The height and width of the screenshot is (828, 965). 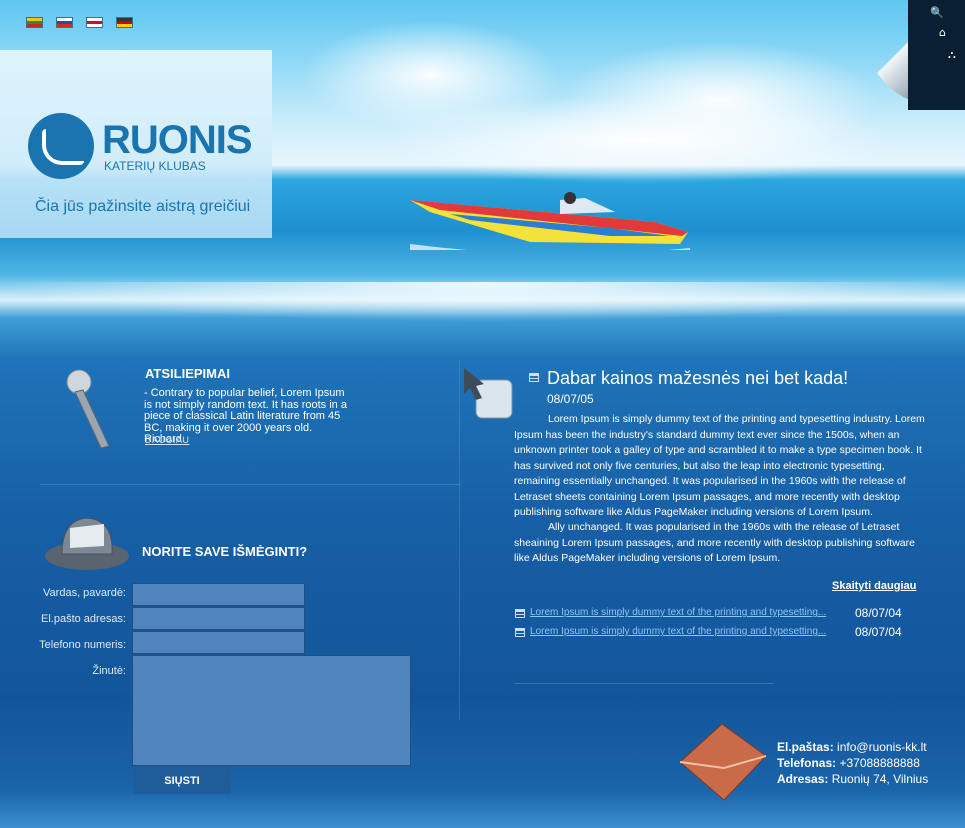 What do you see at coordinates (61, 146) in the screenshot?
I see `logo-icon` at bounding box center [61, 146].